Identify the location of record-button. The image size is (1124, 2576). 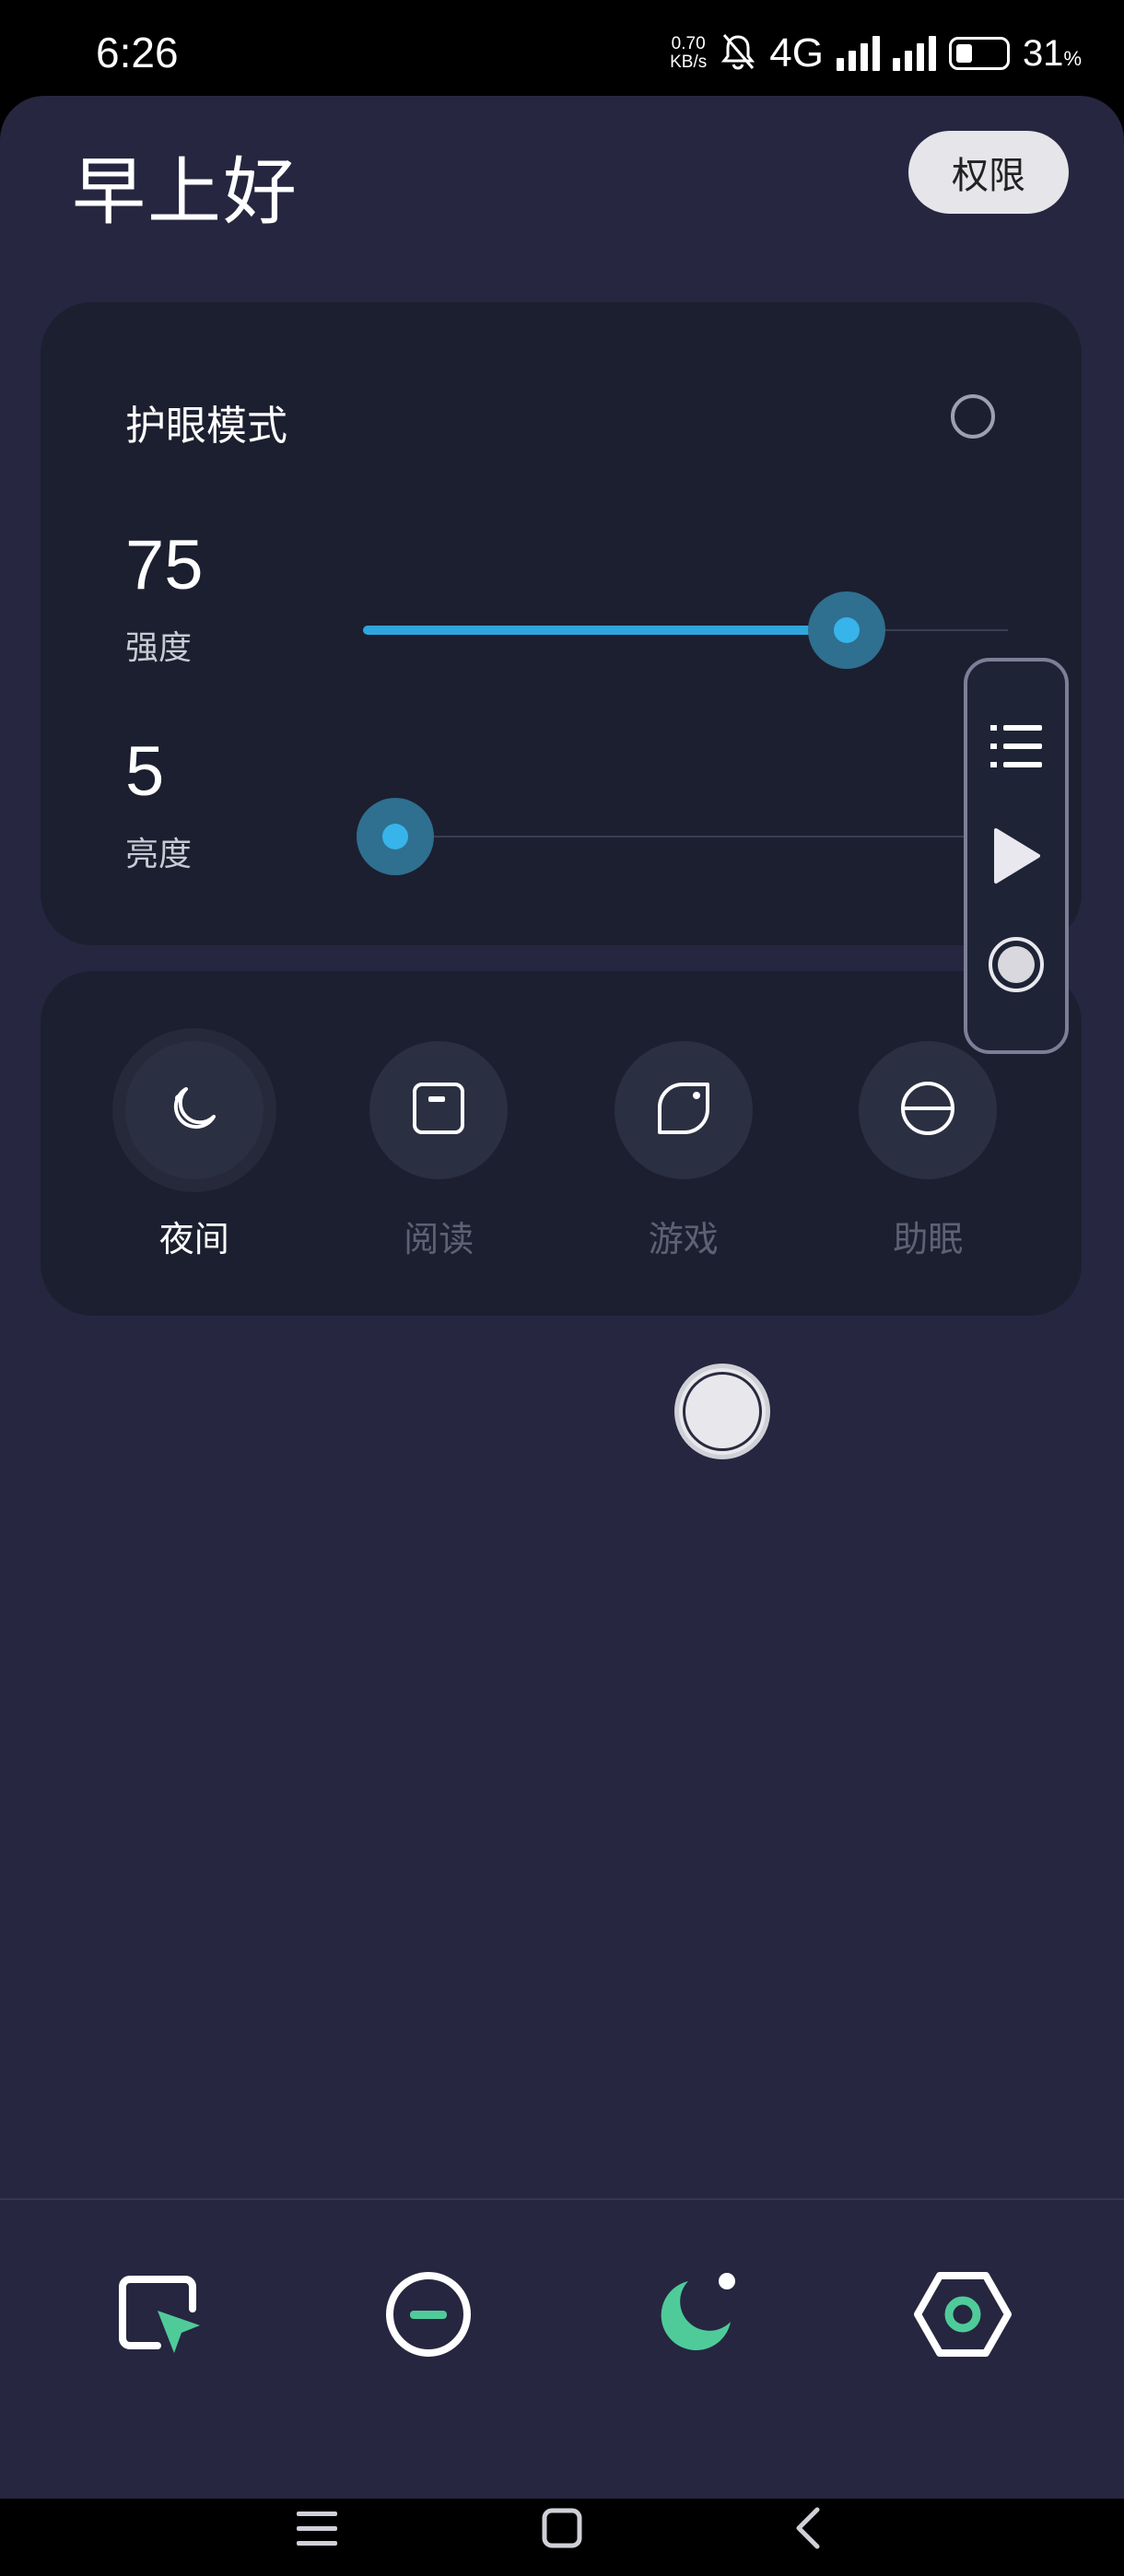
(1016, 967).